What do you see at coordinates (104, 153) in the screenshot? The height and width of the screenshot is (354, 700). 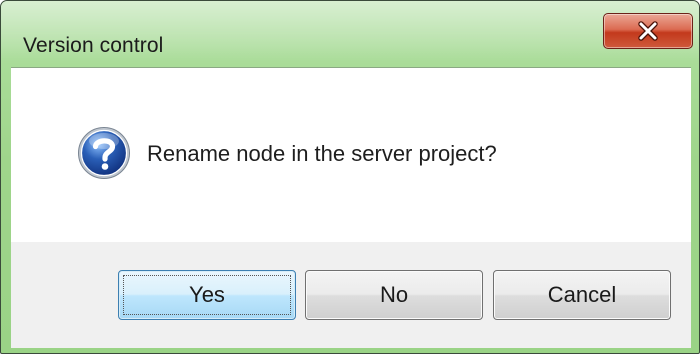 I see `question-icon` at bounding box center [104, 153].